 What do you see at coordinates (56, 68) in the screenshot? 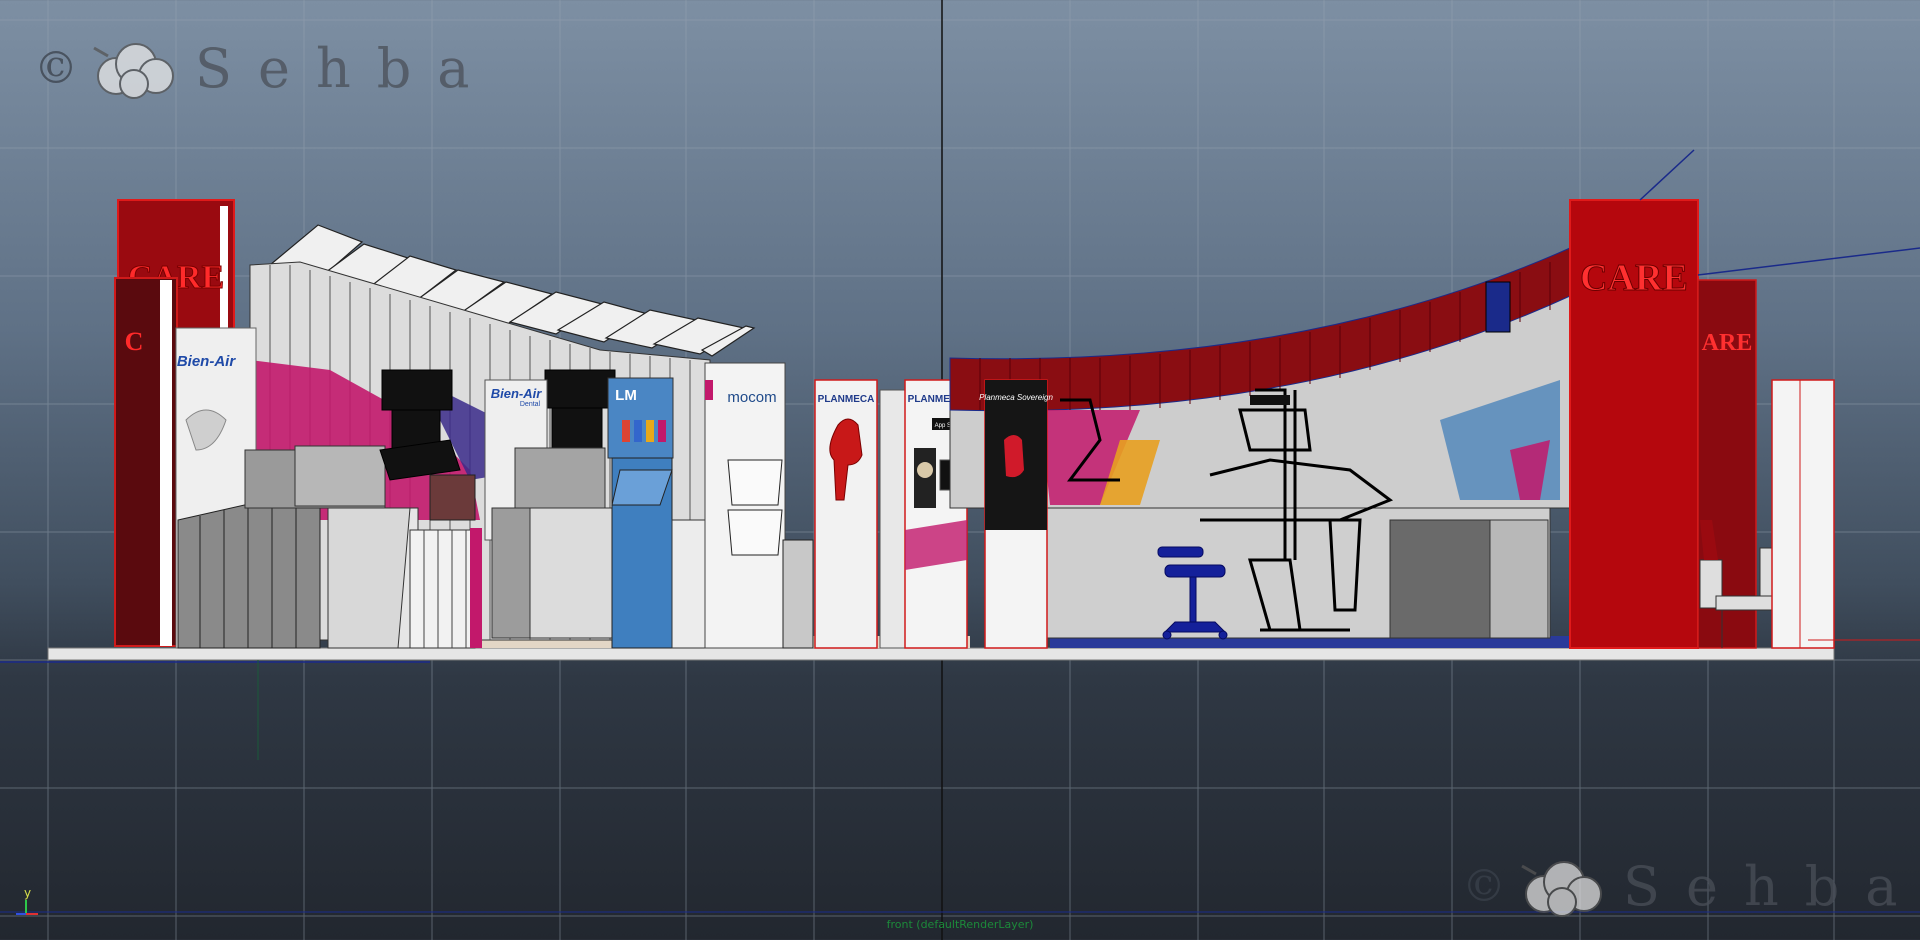
I see `copyright-symbol: ©` at bounding box center [56, 68].